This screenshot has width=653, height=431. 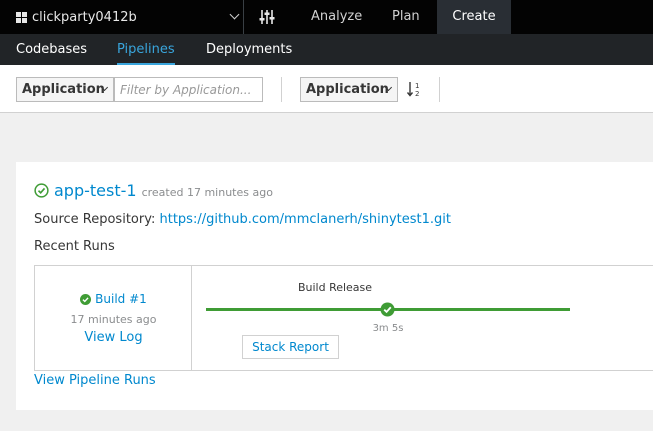 What do you see at coordinates (406, 17) in the screenshot?
I see `nav-plan: Plan` at bounding box center [406, 17].